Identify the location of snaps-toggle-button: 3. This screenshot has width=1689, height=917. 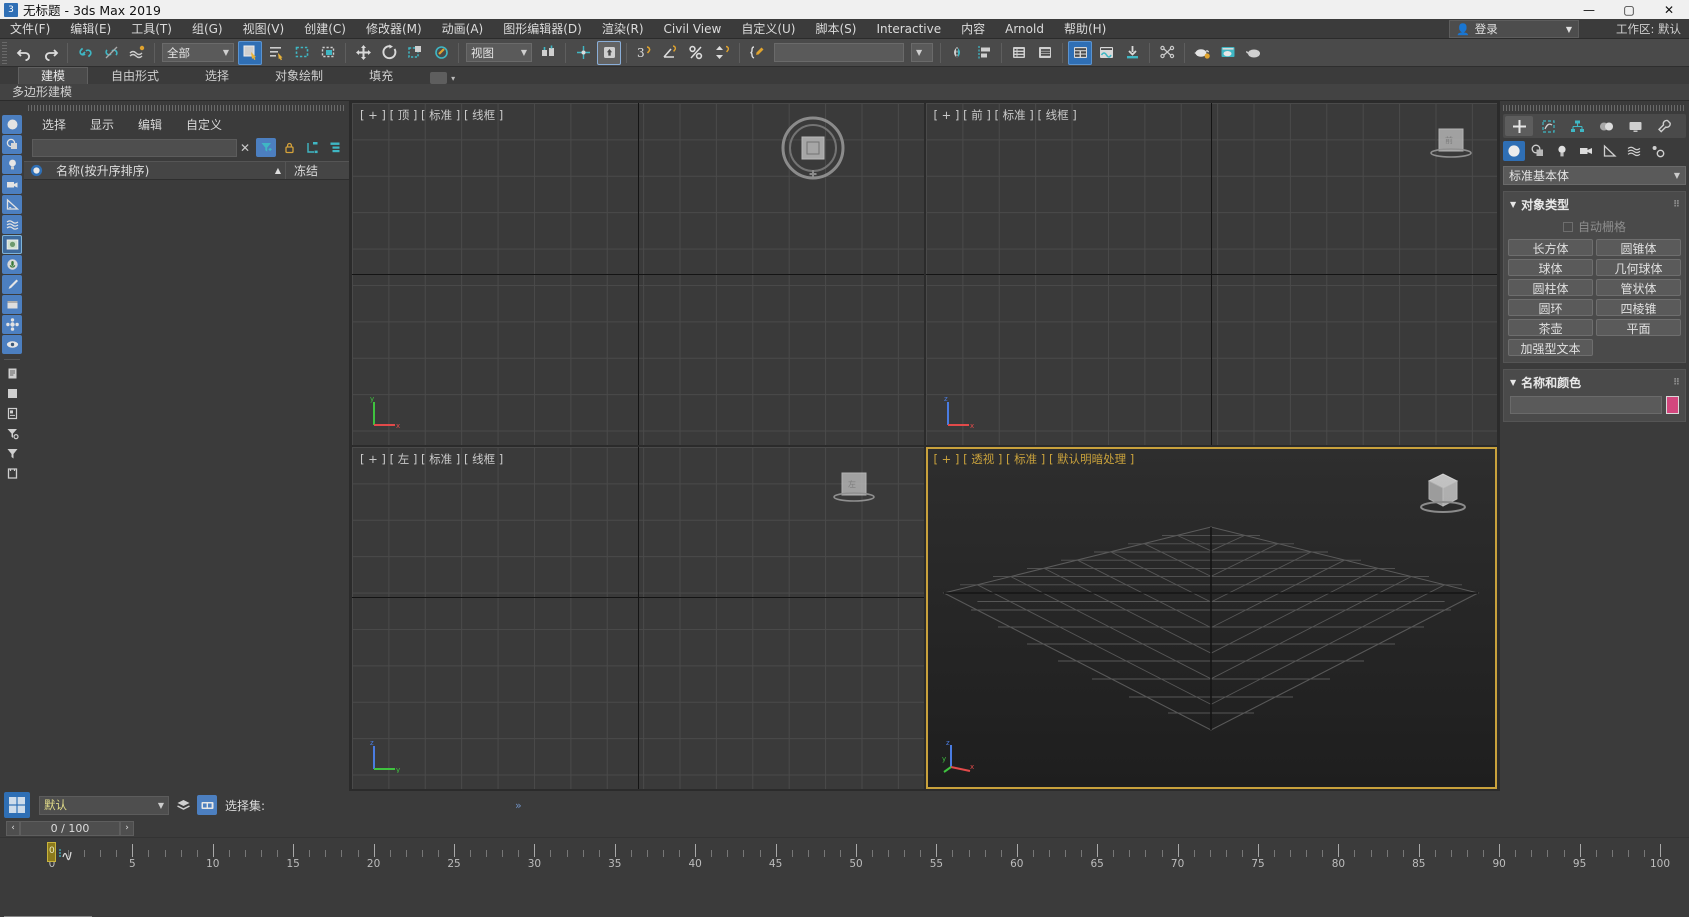
(644, 53).